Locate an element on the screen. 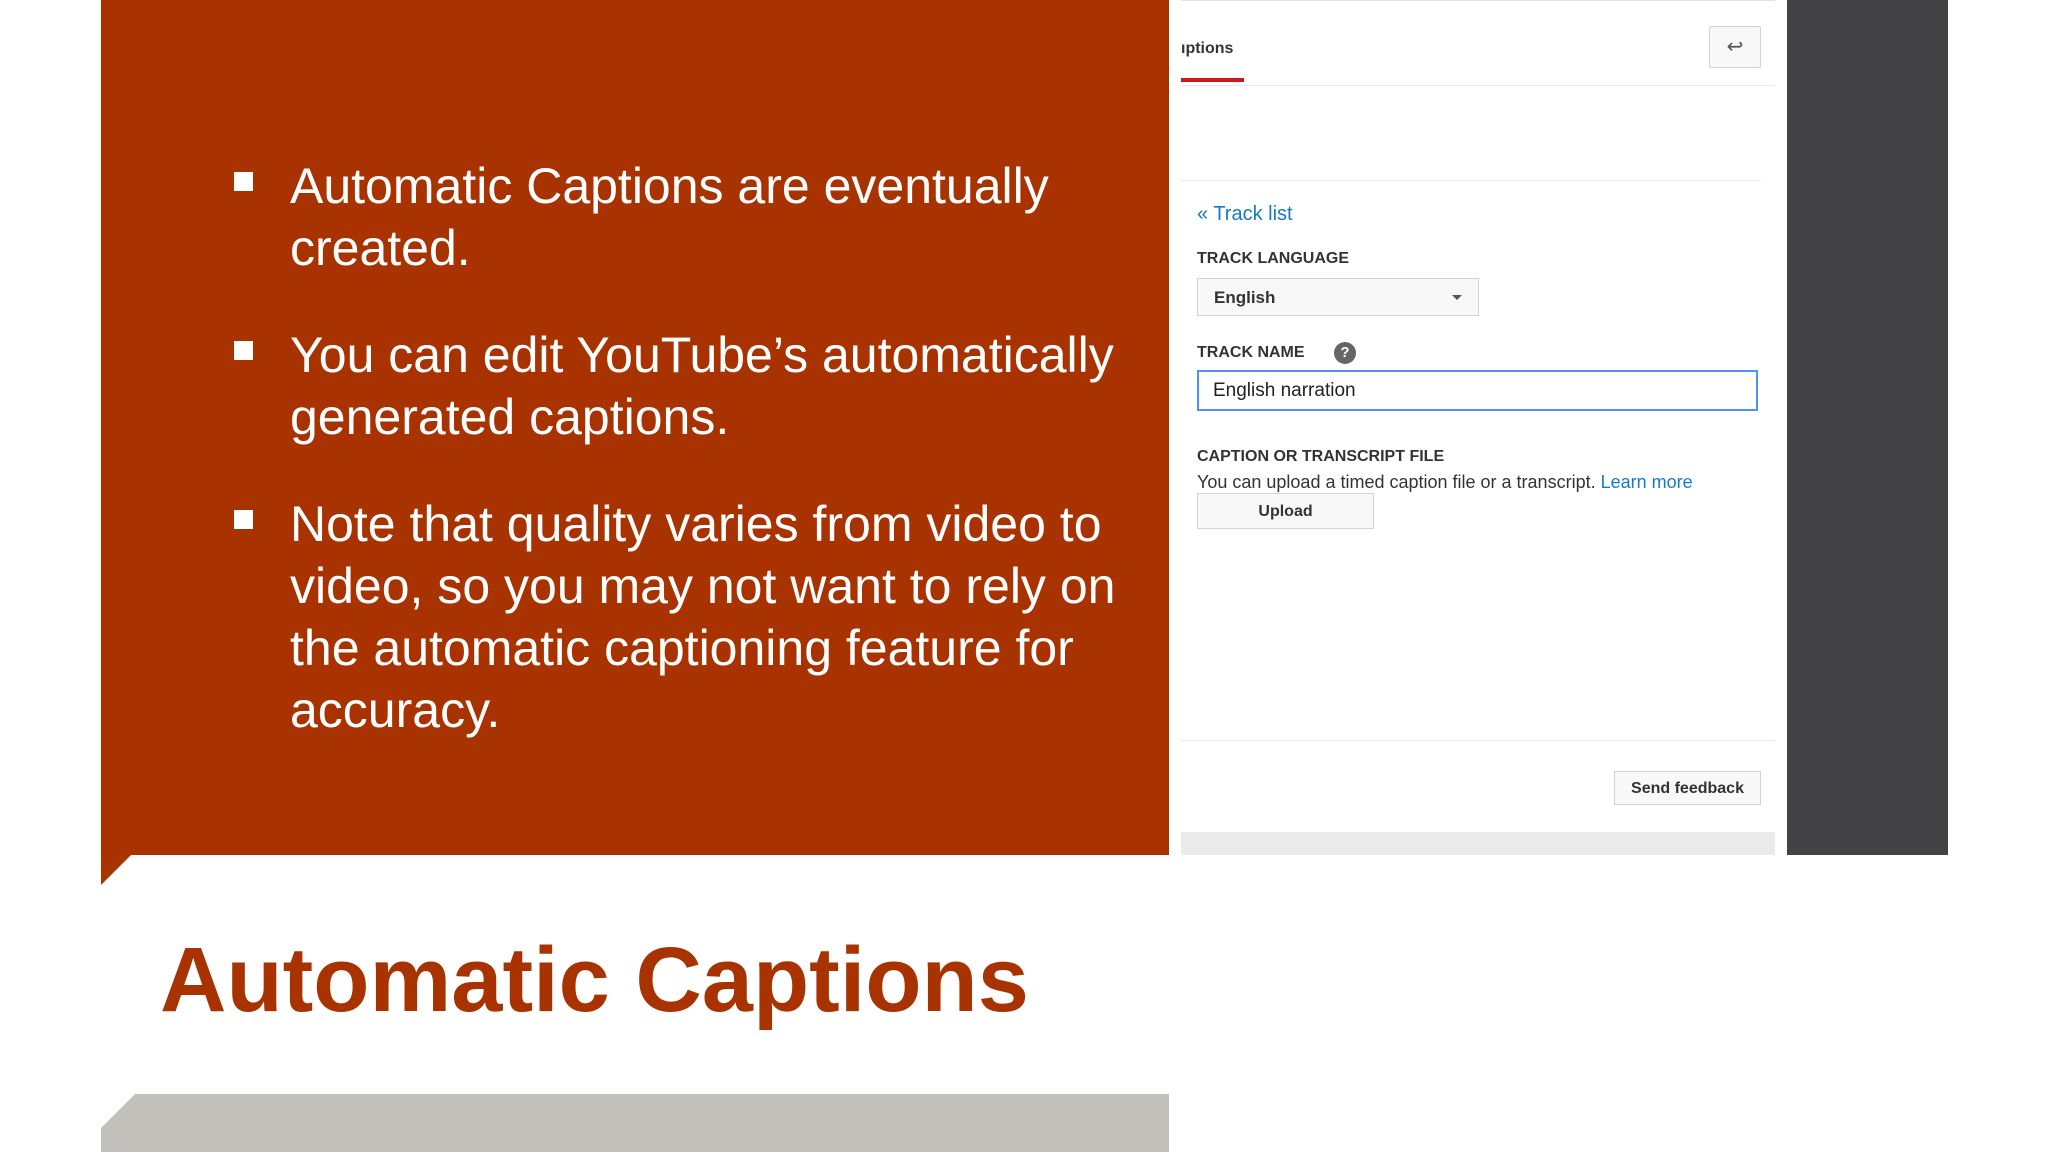 This screenshot has width=2048, height=1152. caption-file-label: CAPTION OR TRANSCRIPT FILE is located at coordinates (1321, 456).